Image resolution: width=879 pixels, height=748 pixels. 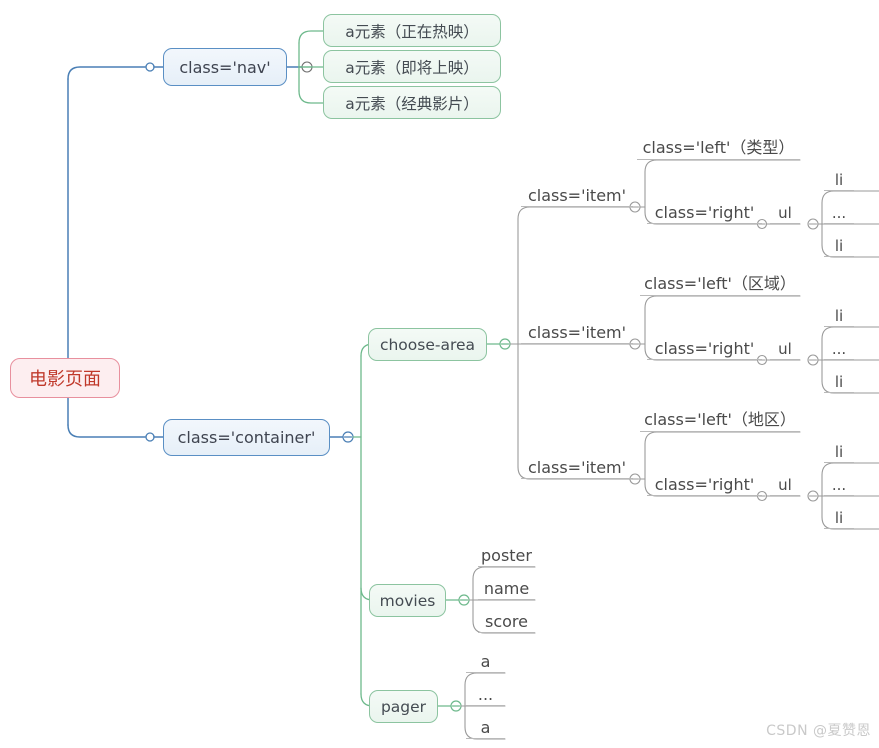 I want to click on node-item-2-right: class='right', so click(x=704, y=347).